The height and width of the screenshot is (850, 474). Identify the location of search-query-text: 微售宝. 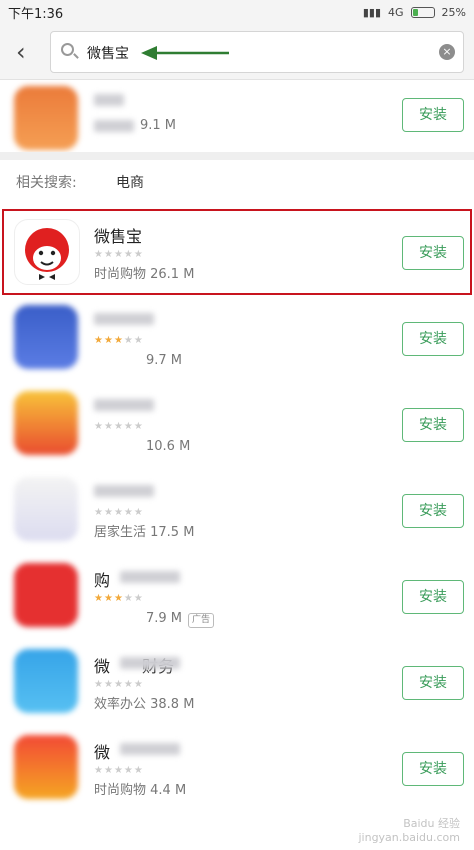
(108, 54).